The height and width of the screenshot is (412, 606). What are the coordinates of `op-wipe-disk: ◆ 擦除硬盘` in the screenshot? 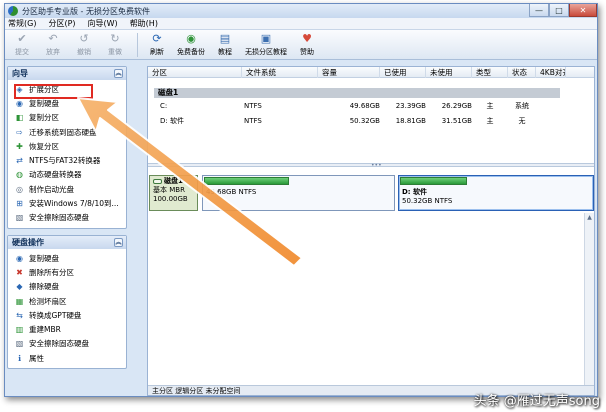 It's located at (67, 287).